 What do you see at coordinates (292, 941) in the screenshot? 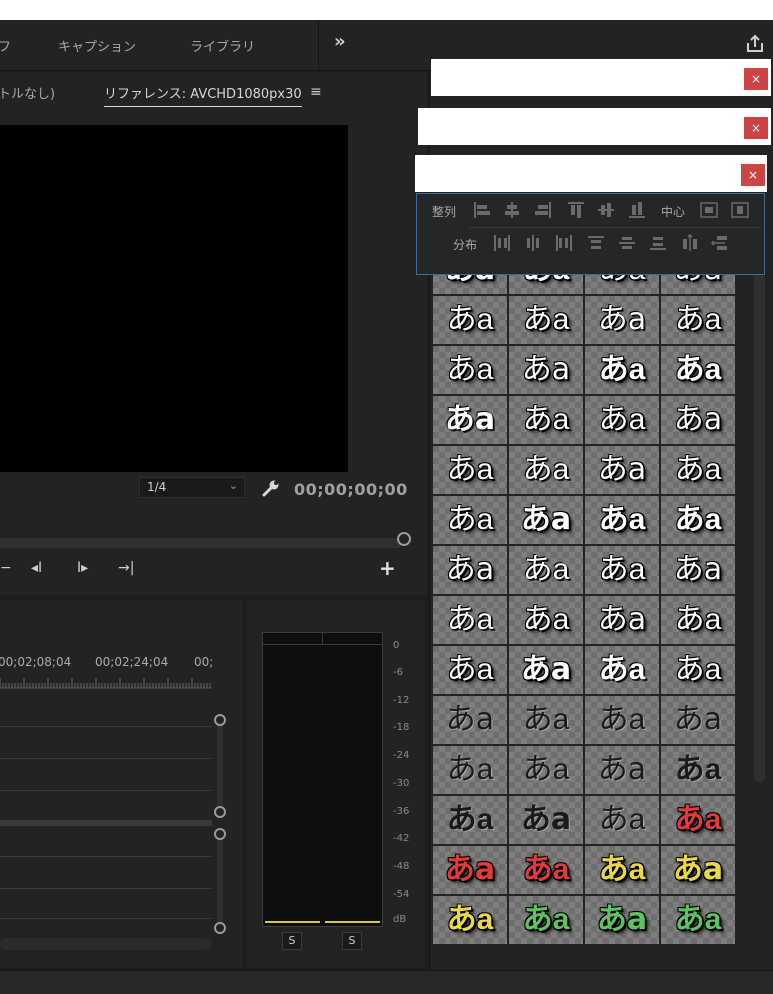
I see `solo-button-left: S` at bounding box center [292, 941].